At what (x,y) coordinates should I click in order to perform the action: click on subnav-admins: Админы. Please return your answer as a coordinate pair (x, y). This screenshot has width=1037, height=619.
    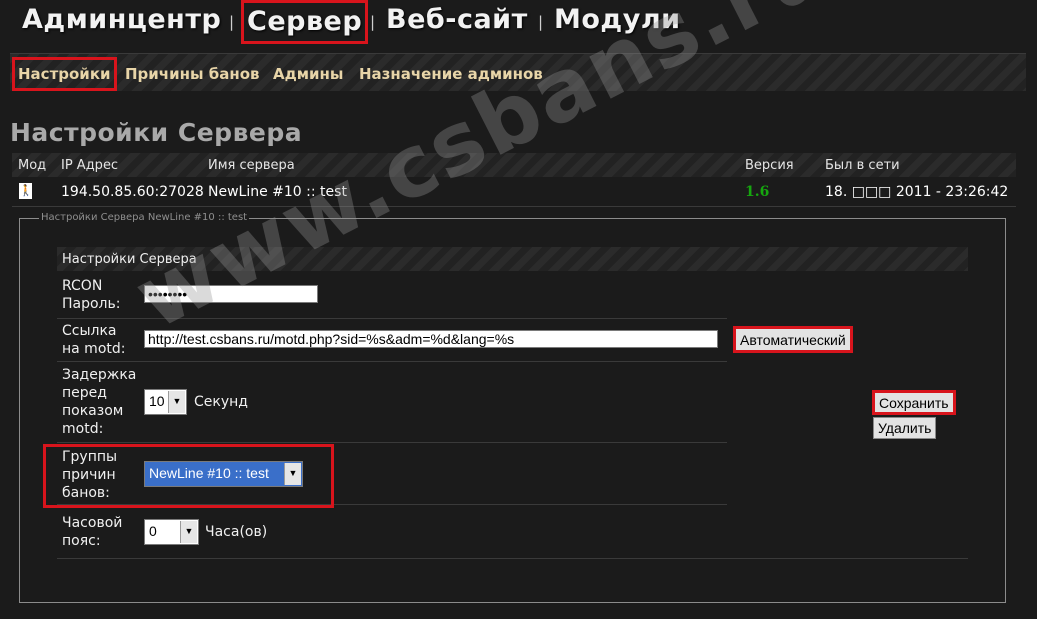
    Looking at the image, I should click on (308, 74).